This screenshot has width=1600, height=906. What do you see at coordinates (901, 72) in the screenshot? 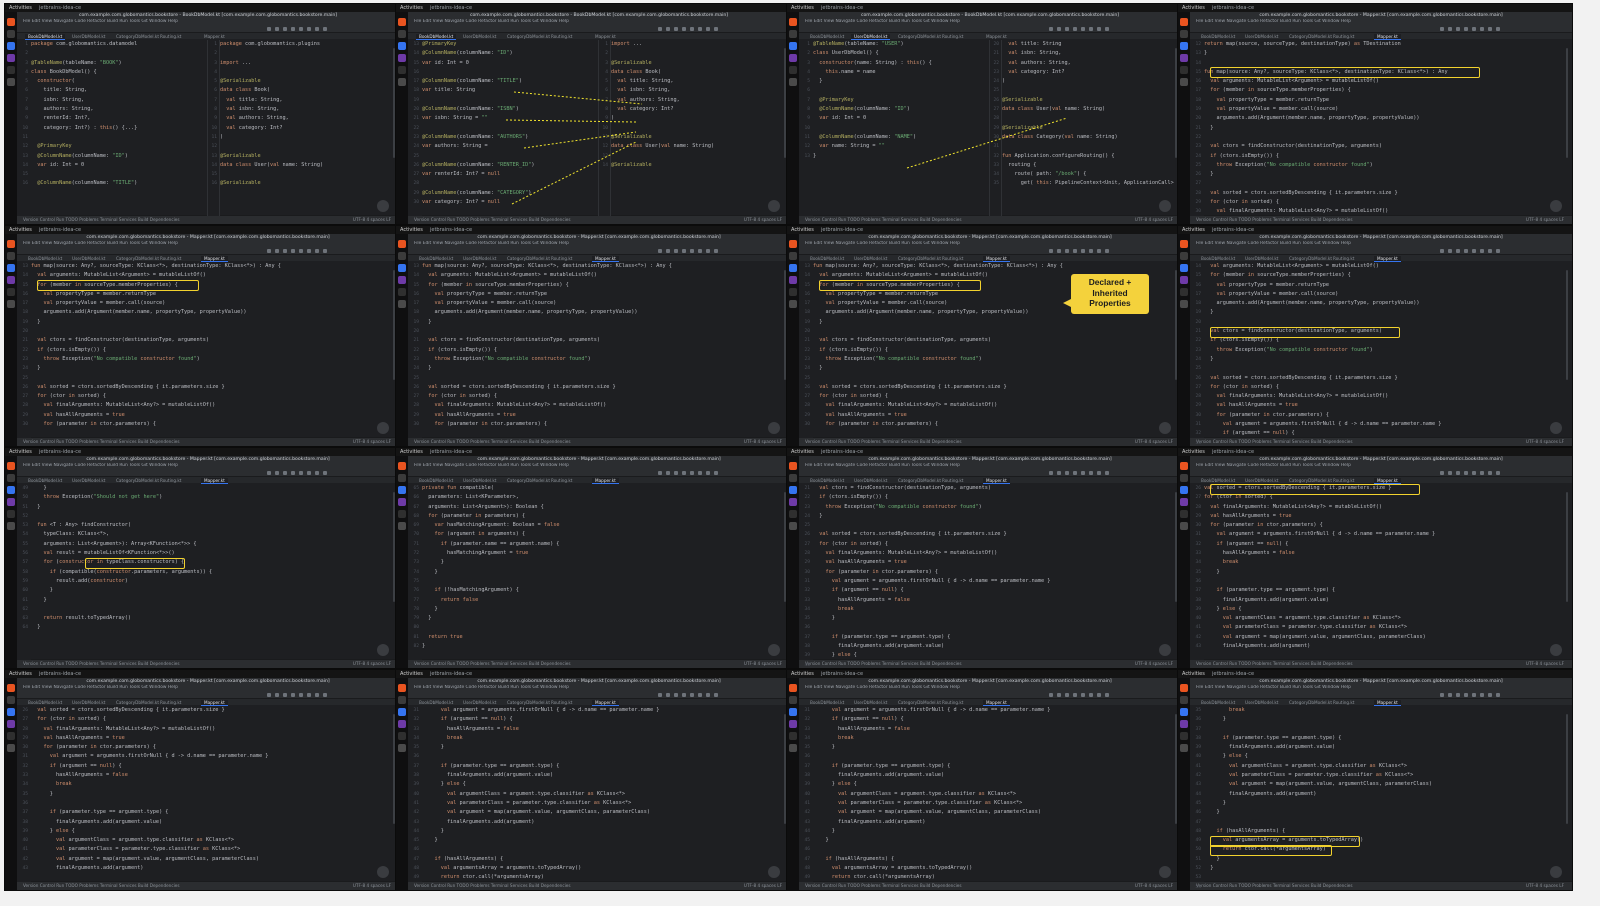
I see `code-line: this.name = name` at bounding box center [901, 72].